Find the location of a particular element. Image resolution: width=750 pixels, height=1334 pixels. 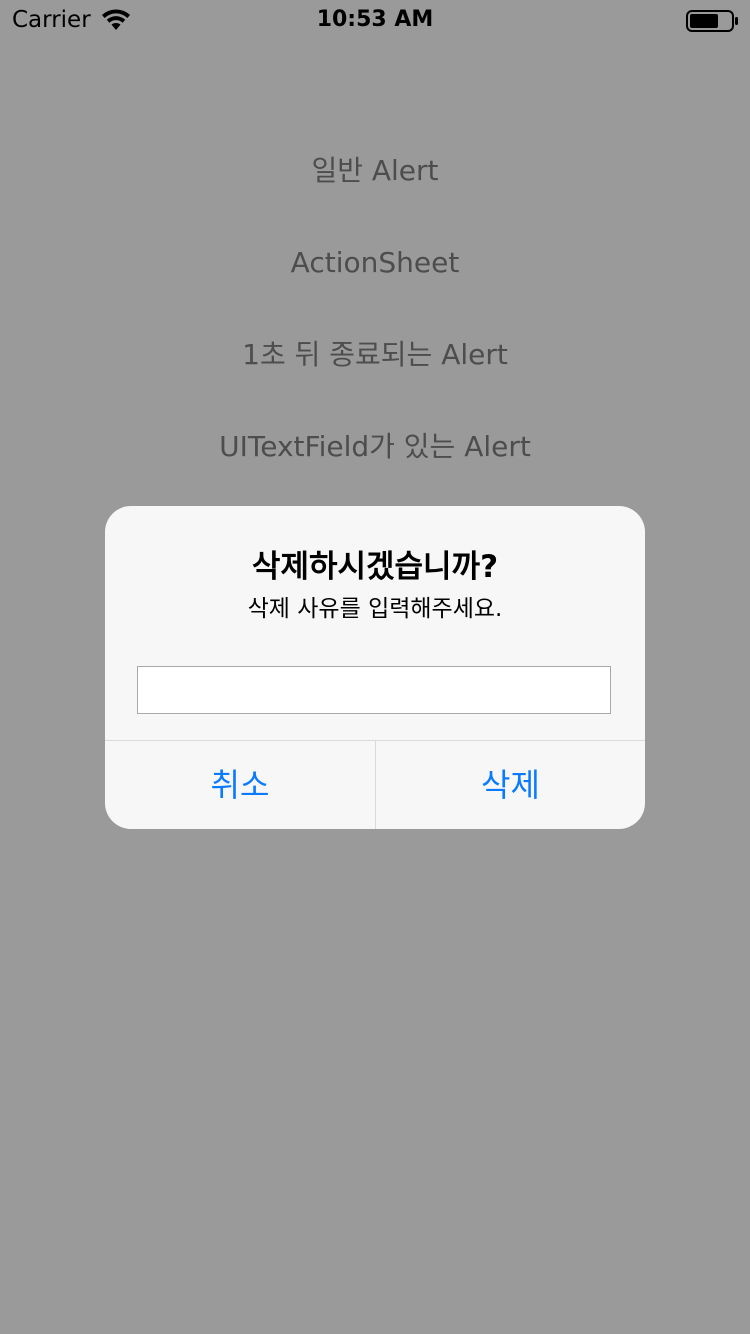

delete-button: 삭제 is located at coordinates (510, 785).